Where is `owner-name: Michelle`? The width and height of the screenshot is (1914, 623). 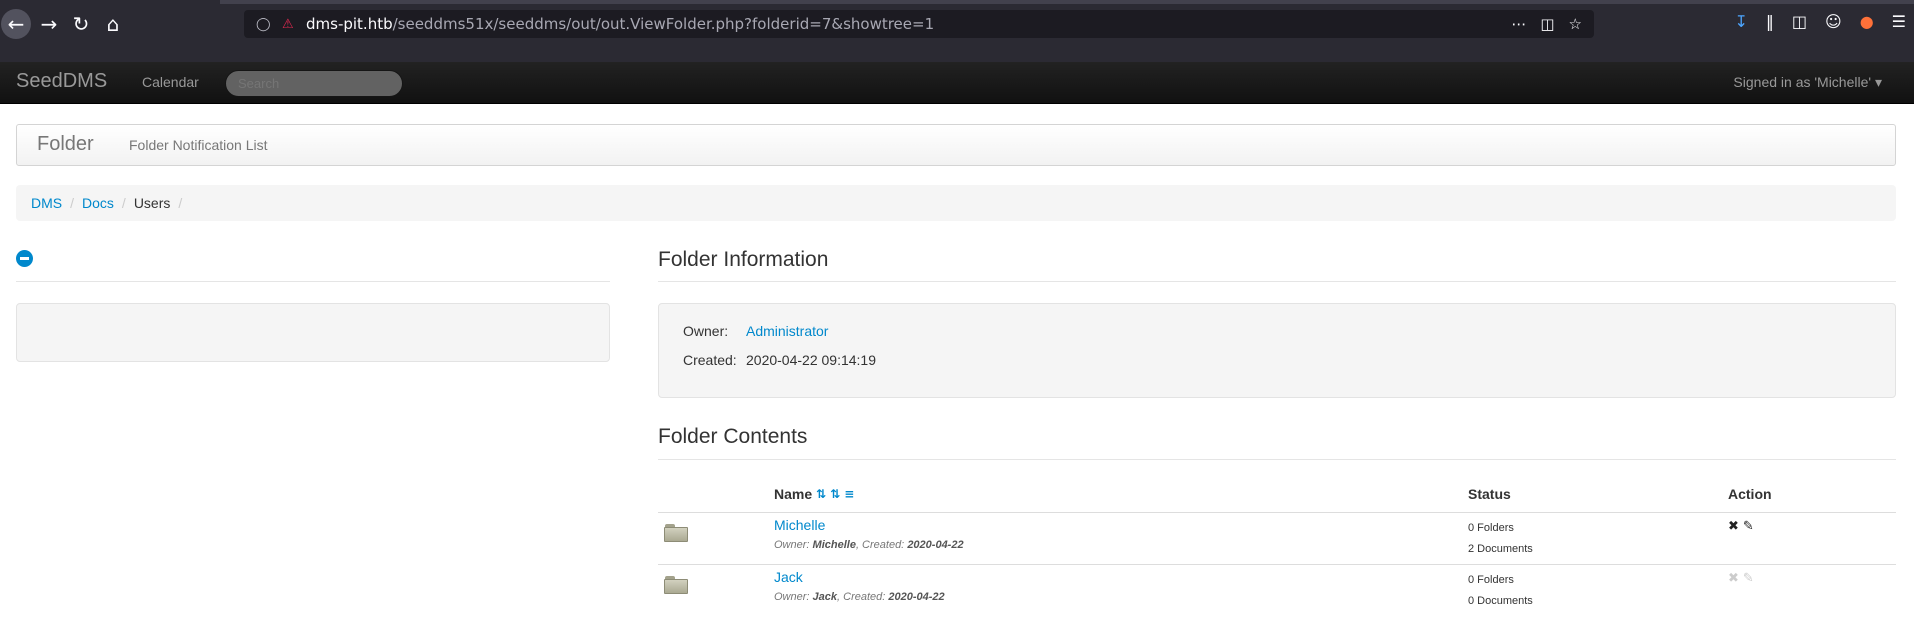
owner-name: Michelle is located at coordinates (834, 545).